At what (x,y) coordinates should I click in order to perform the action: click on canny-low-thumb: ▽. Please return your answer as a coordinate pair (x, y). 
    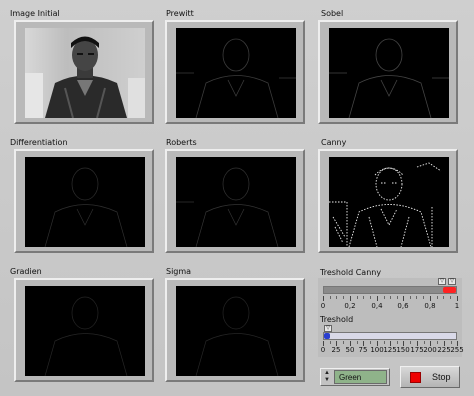
    Looking at the image, I should click on (442, 281).